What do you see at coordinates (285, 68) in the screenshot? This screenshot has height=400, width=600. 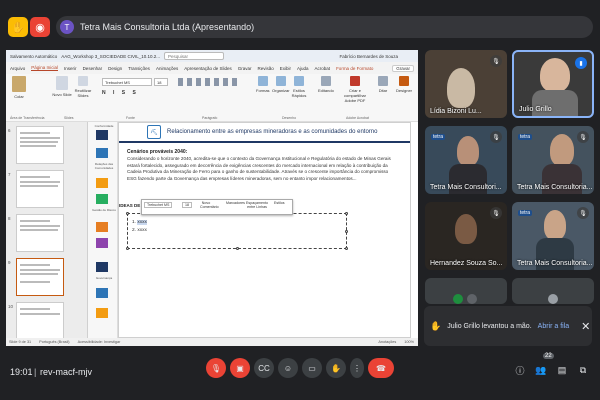 I see `tab-exibir: Exibir` at bounding box center [285, 68].